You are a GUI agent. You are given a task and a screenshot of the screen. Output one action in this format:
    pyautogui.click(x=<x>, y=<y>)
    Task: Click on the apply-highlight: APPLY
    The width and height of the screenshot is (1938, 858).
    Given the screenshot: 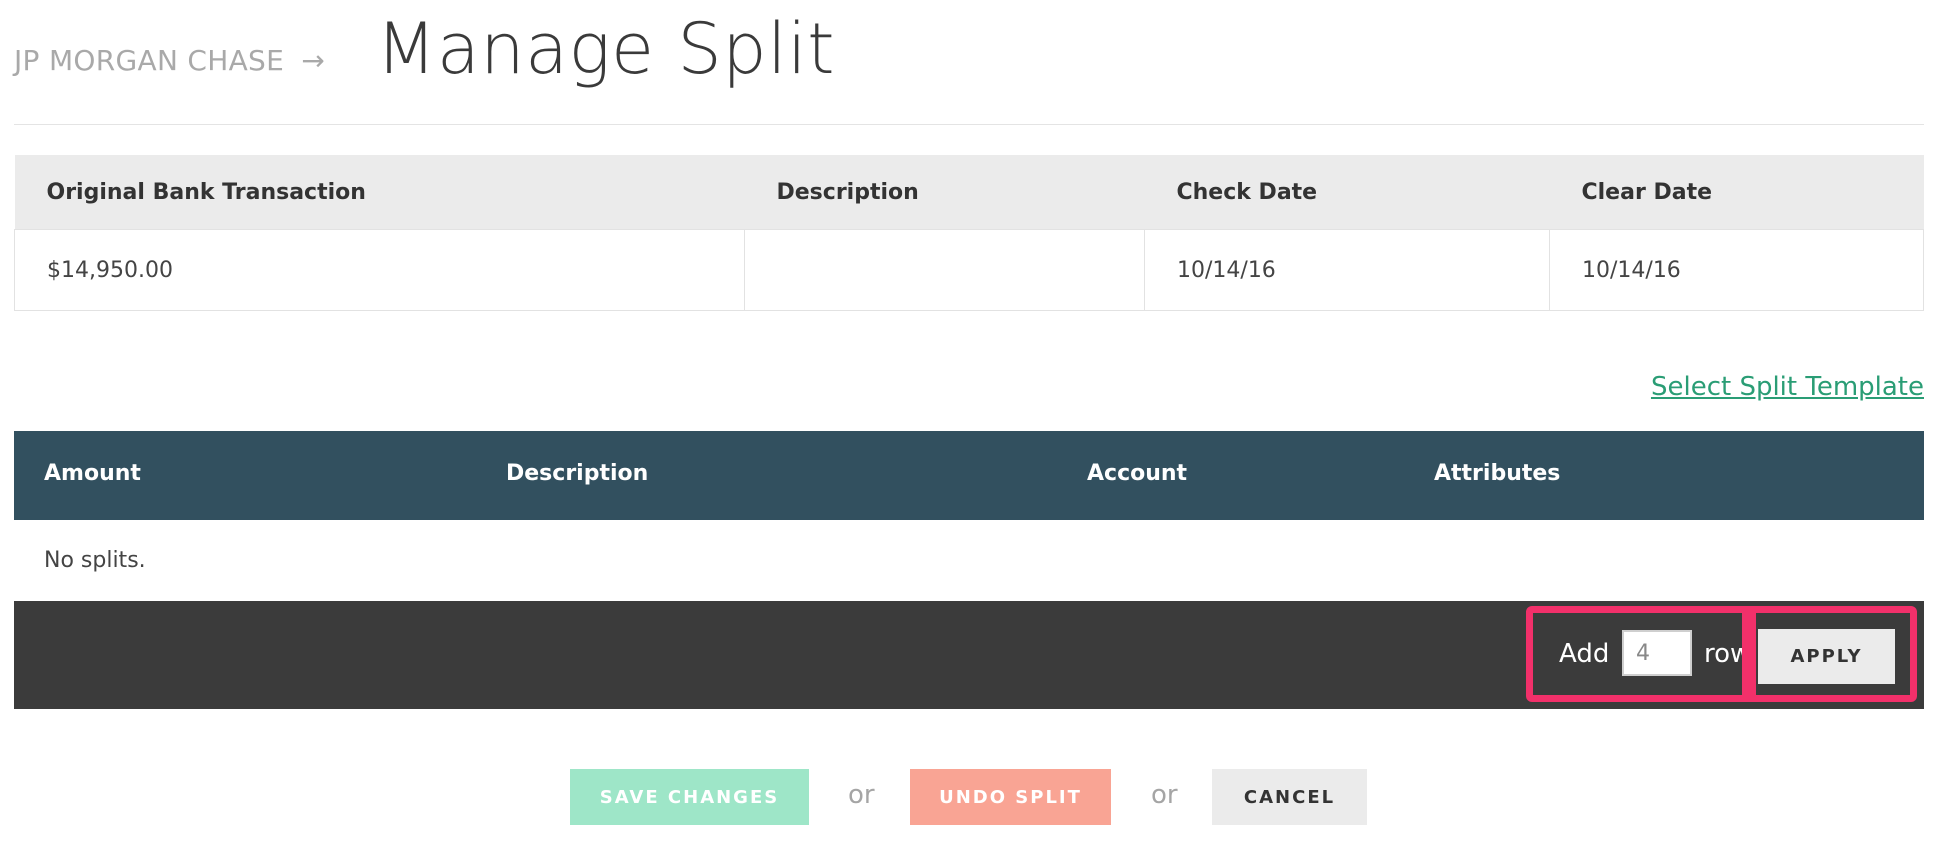 What is the action you would take?
    pyautogui.click(x=1829, y=654)
    